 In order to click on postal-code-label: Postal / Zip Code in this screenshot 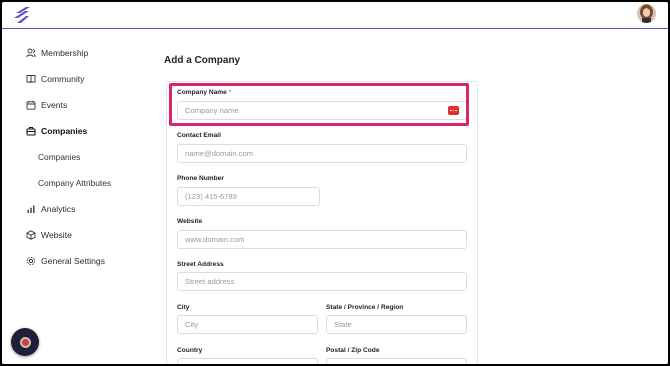, I will do `click(353, 350)`.